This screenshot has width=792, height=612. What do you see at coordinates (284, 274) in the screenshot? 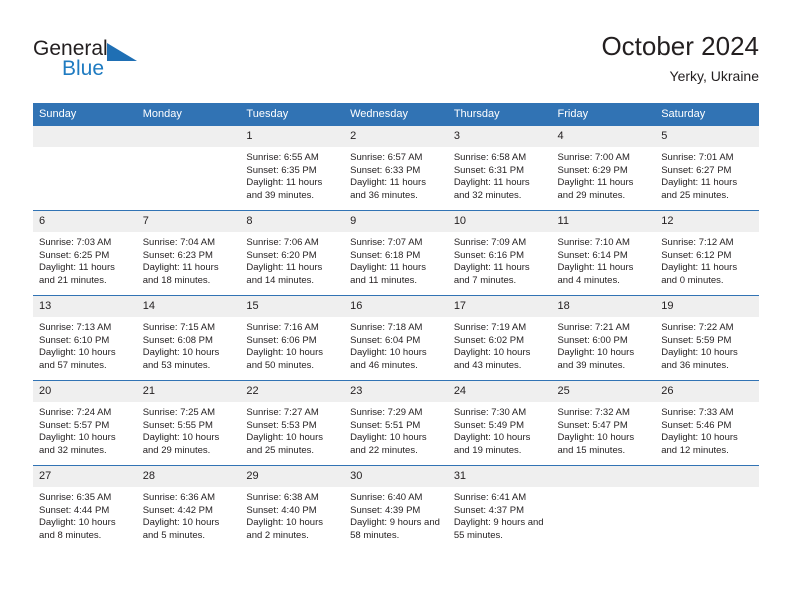
I see `daylight-line: Daylight: 11 hours and 14 minutes.` at bounding box center [284, 274].